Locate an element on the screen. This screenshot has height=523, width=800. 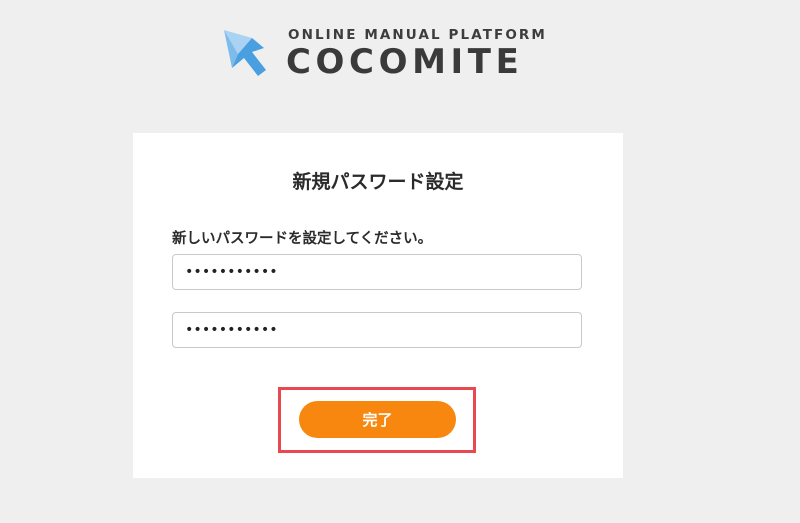
instruction-text: 新しいパスワードを設定してください。 is located at coordinates (302, 239).